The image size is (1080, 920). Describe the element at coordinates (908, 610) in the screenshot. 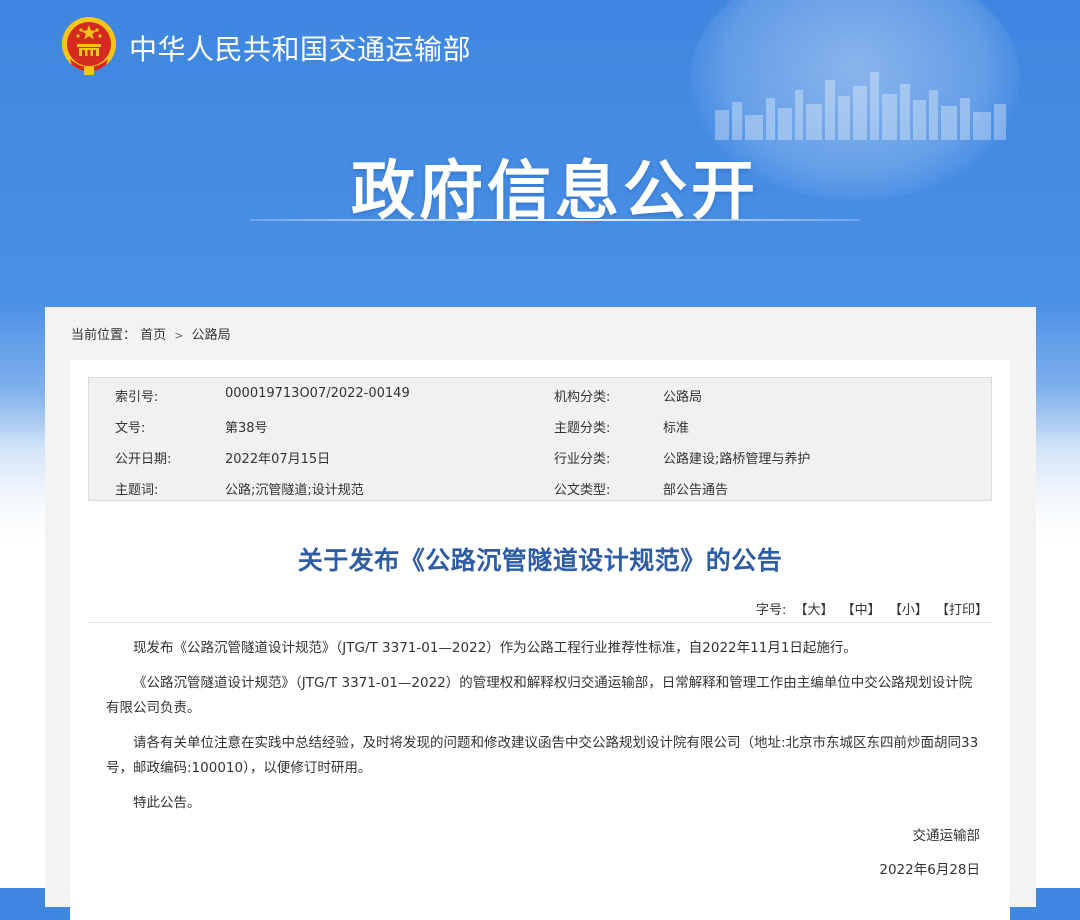

I see `font-small-button: 【小】` at that location.